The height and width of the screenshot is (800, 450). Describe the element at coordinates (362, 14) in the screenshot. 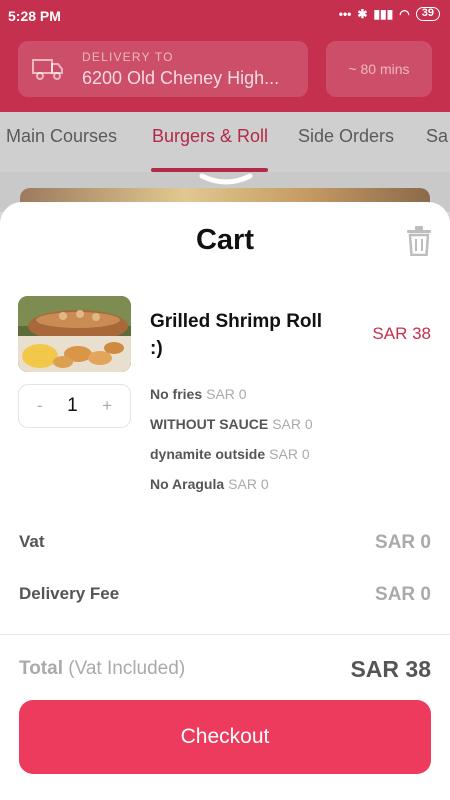

I see `bluetooth-icon: ✱` at that location.